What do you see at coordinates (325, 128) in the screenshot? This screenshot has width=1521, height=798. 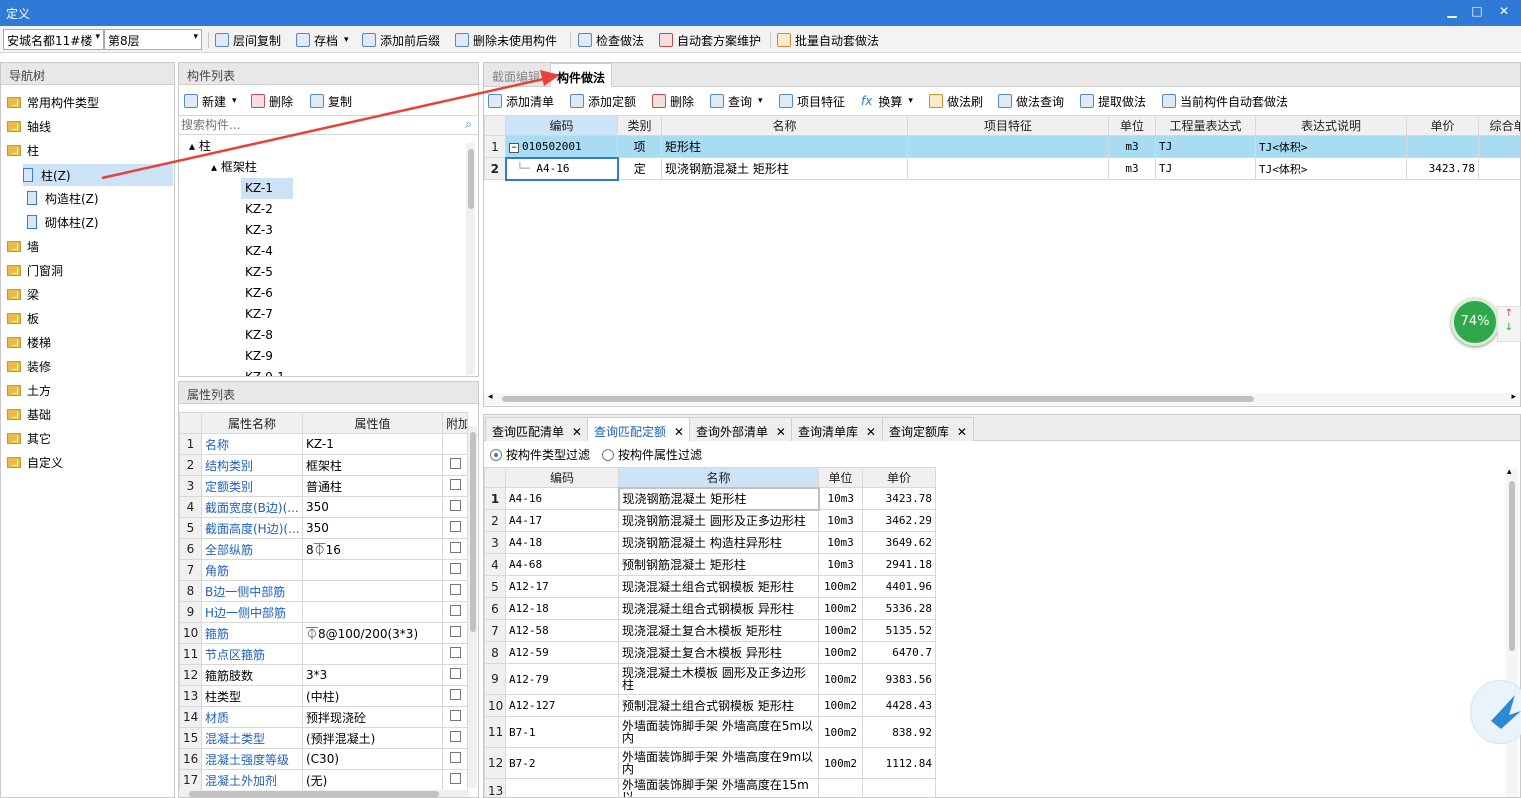 I see `arrow-line` at bounding box center [325, 128].